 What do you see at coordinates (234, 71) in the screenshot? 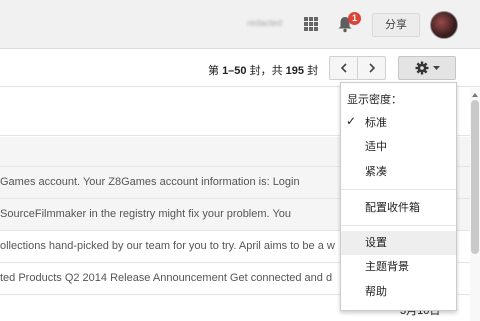
I see `range-value: 1–50` at bounding box center [234, 71].